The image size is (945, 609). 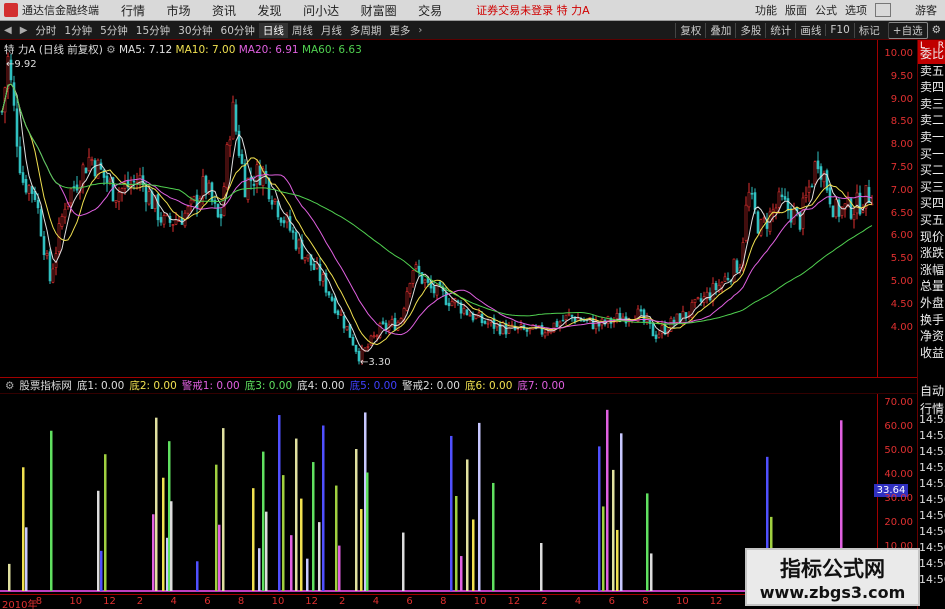 I want to click on chevron-right-icon: ›, so click(x=420, y=30).